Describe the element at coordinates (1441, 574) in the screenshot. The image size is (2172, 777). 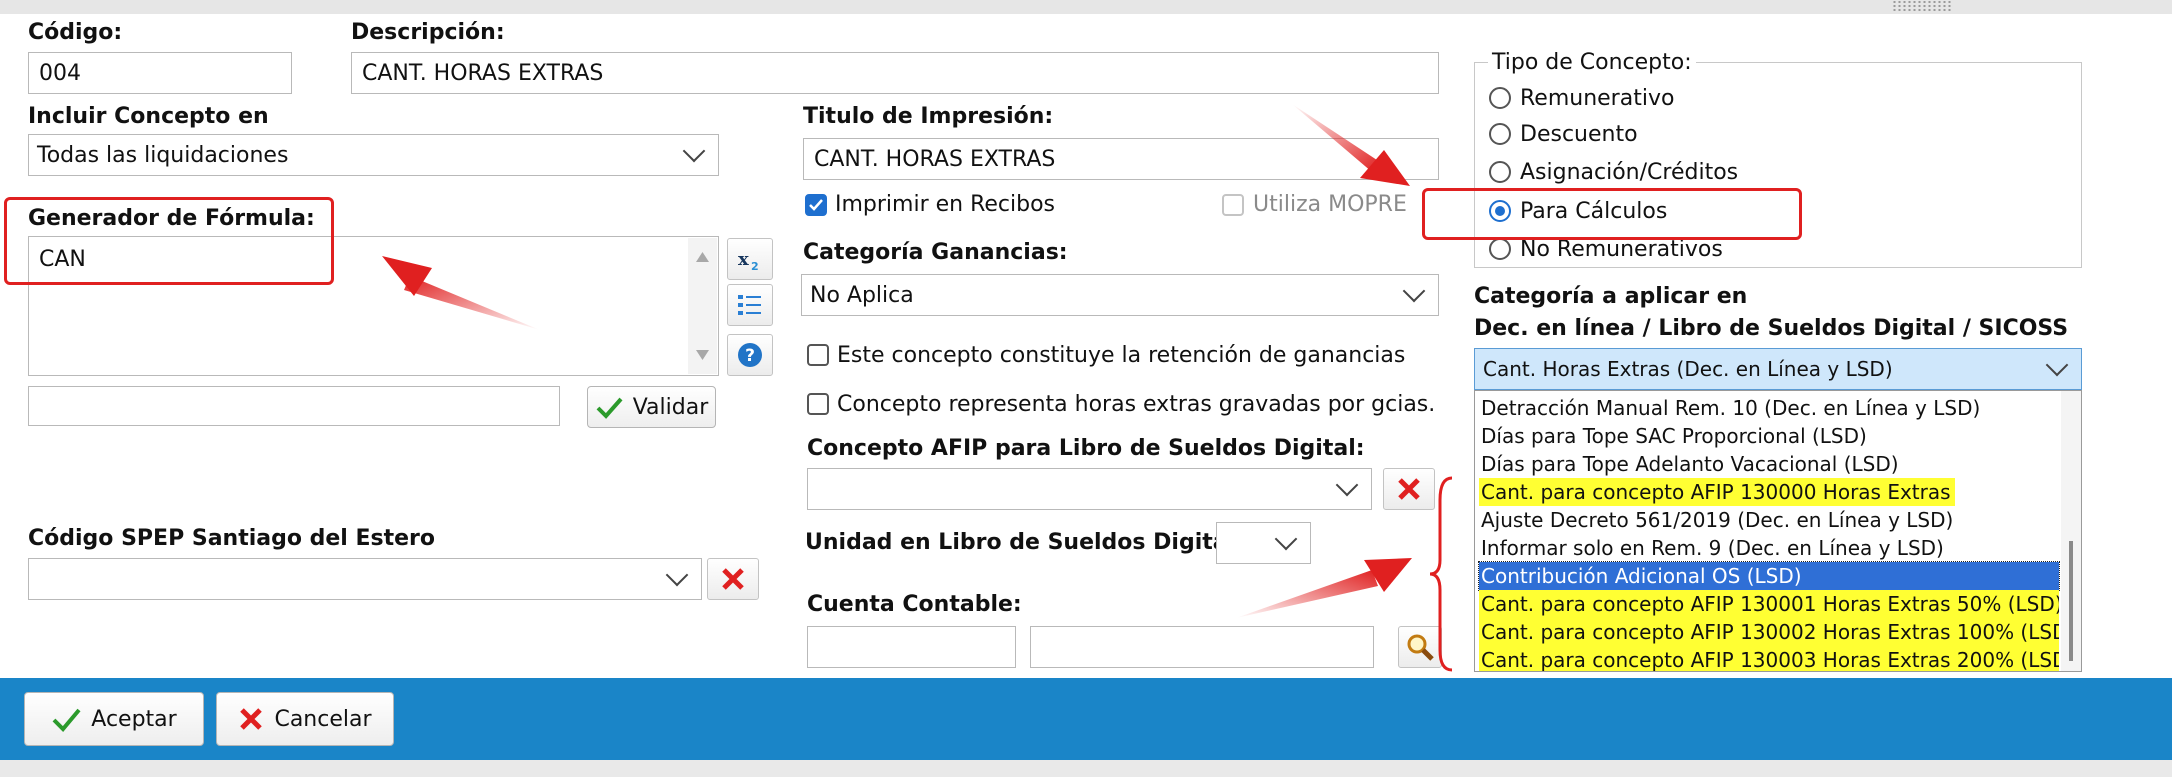
I see `bracket-annotation` at that location.